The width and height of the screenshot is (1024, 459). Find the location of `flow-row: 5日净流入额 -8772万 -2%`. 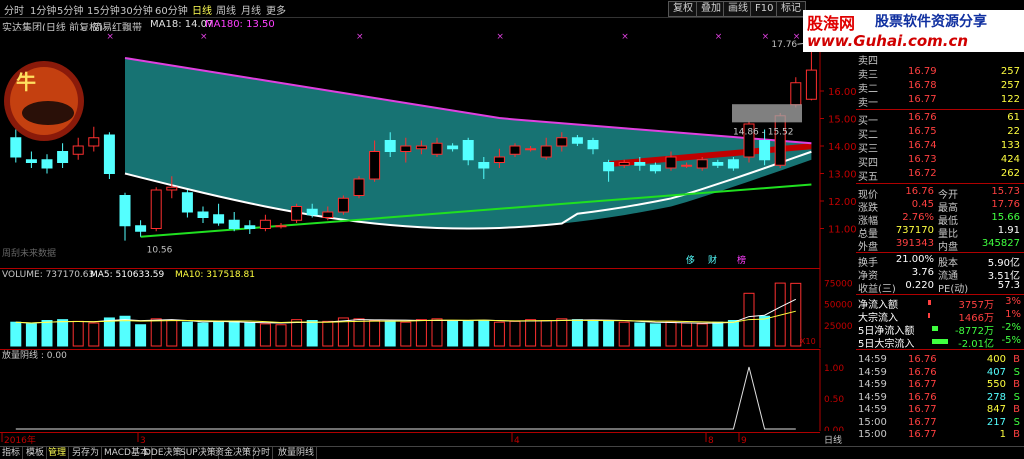

flow-row: 5日净流入额 -8772万 -2% is located at coordinates (940, 329).